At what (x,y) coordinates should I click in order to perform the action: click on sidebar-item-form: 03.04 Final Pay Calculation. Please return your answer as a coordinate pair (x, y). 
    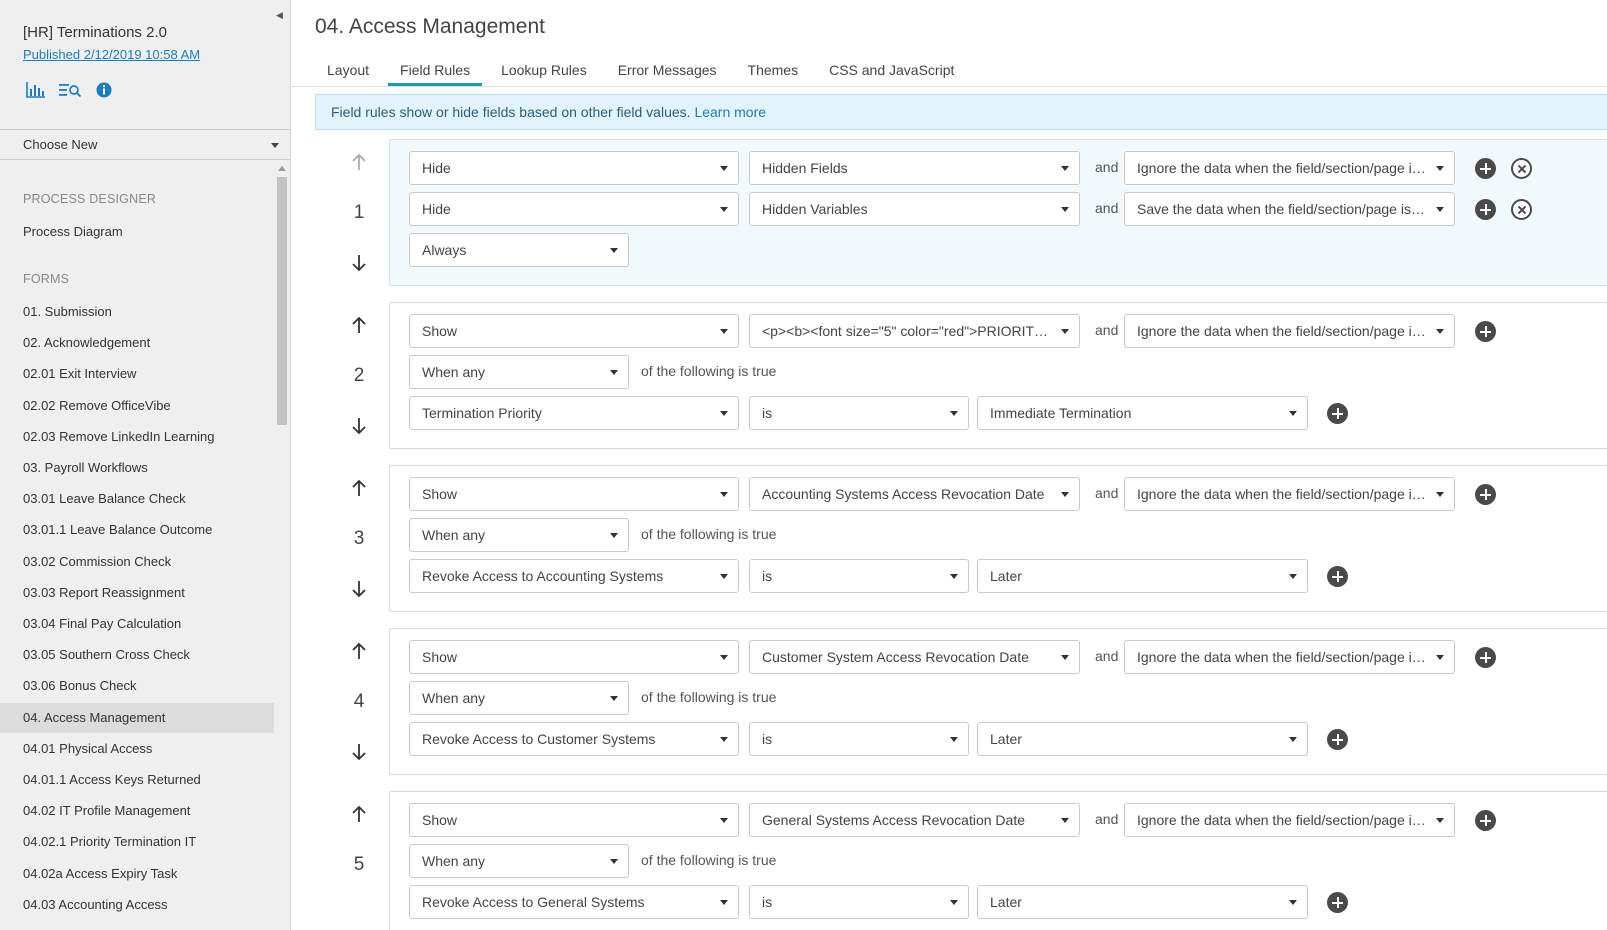
    Looking at the image, I should click on (137, 624).